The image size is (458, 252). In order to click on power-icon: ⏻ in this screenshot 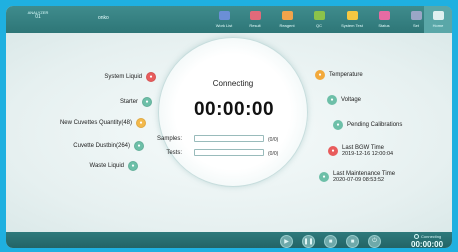, I will do `click(374, 241)`.